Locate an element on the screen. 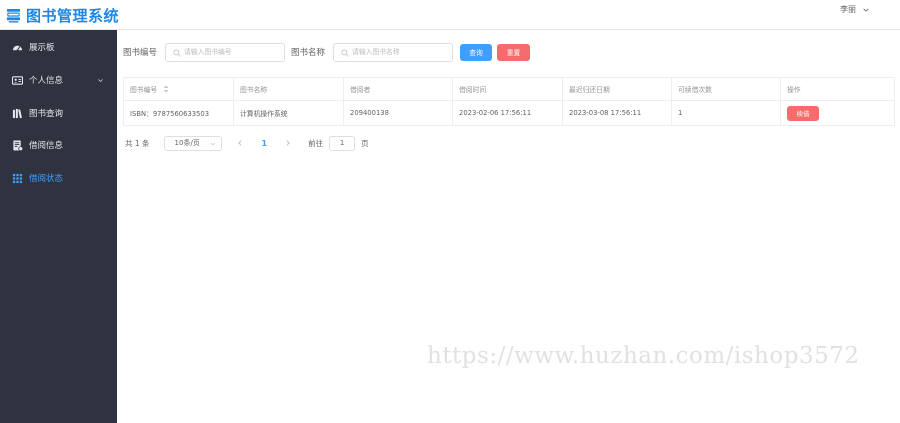  app-title: 图书管理系统 is located at coordinates (73, 16).